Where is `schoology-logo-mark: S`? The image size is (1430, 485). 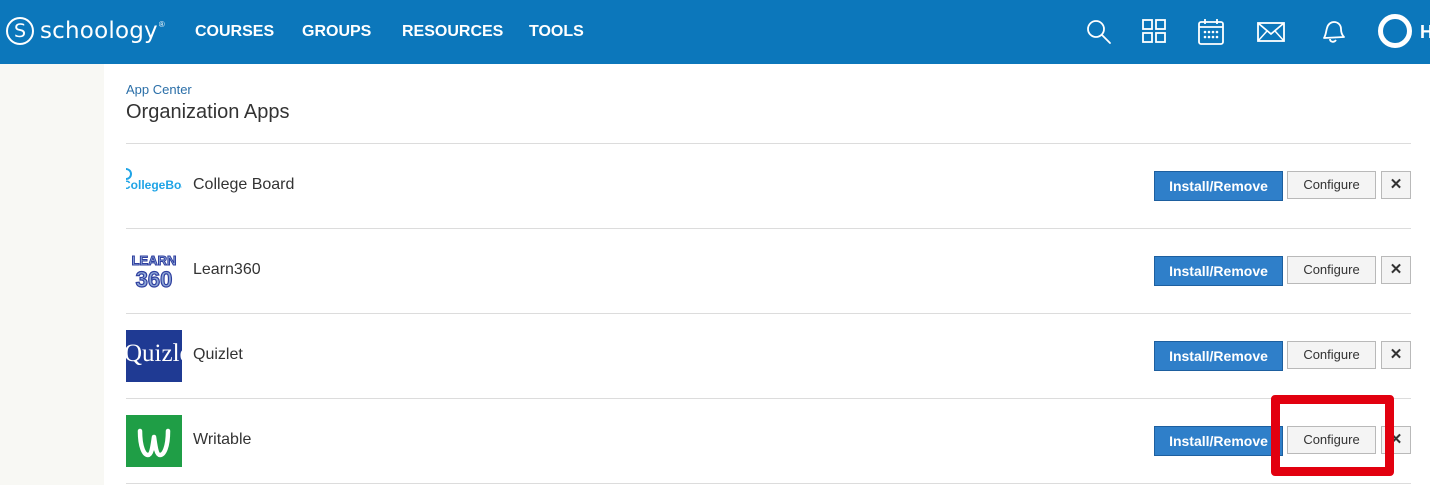 schoology-logo-mark: S is located at coordinates (20, 31).